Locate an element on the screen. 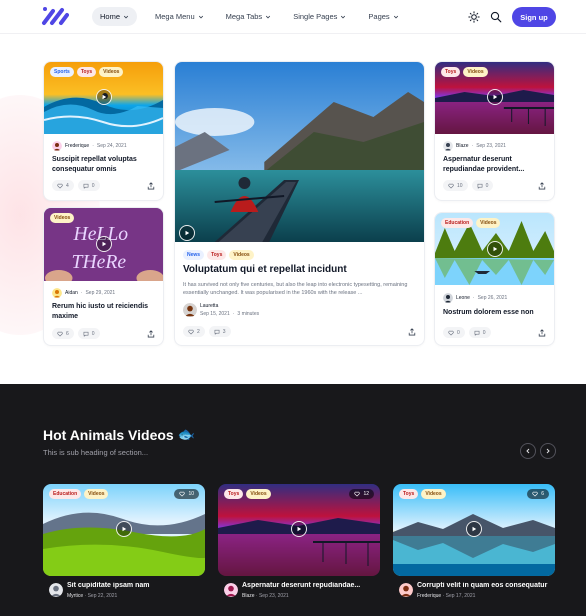 The height and width of the screenshot is (616, 586). prev-button is located at coordinates (528, 451).